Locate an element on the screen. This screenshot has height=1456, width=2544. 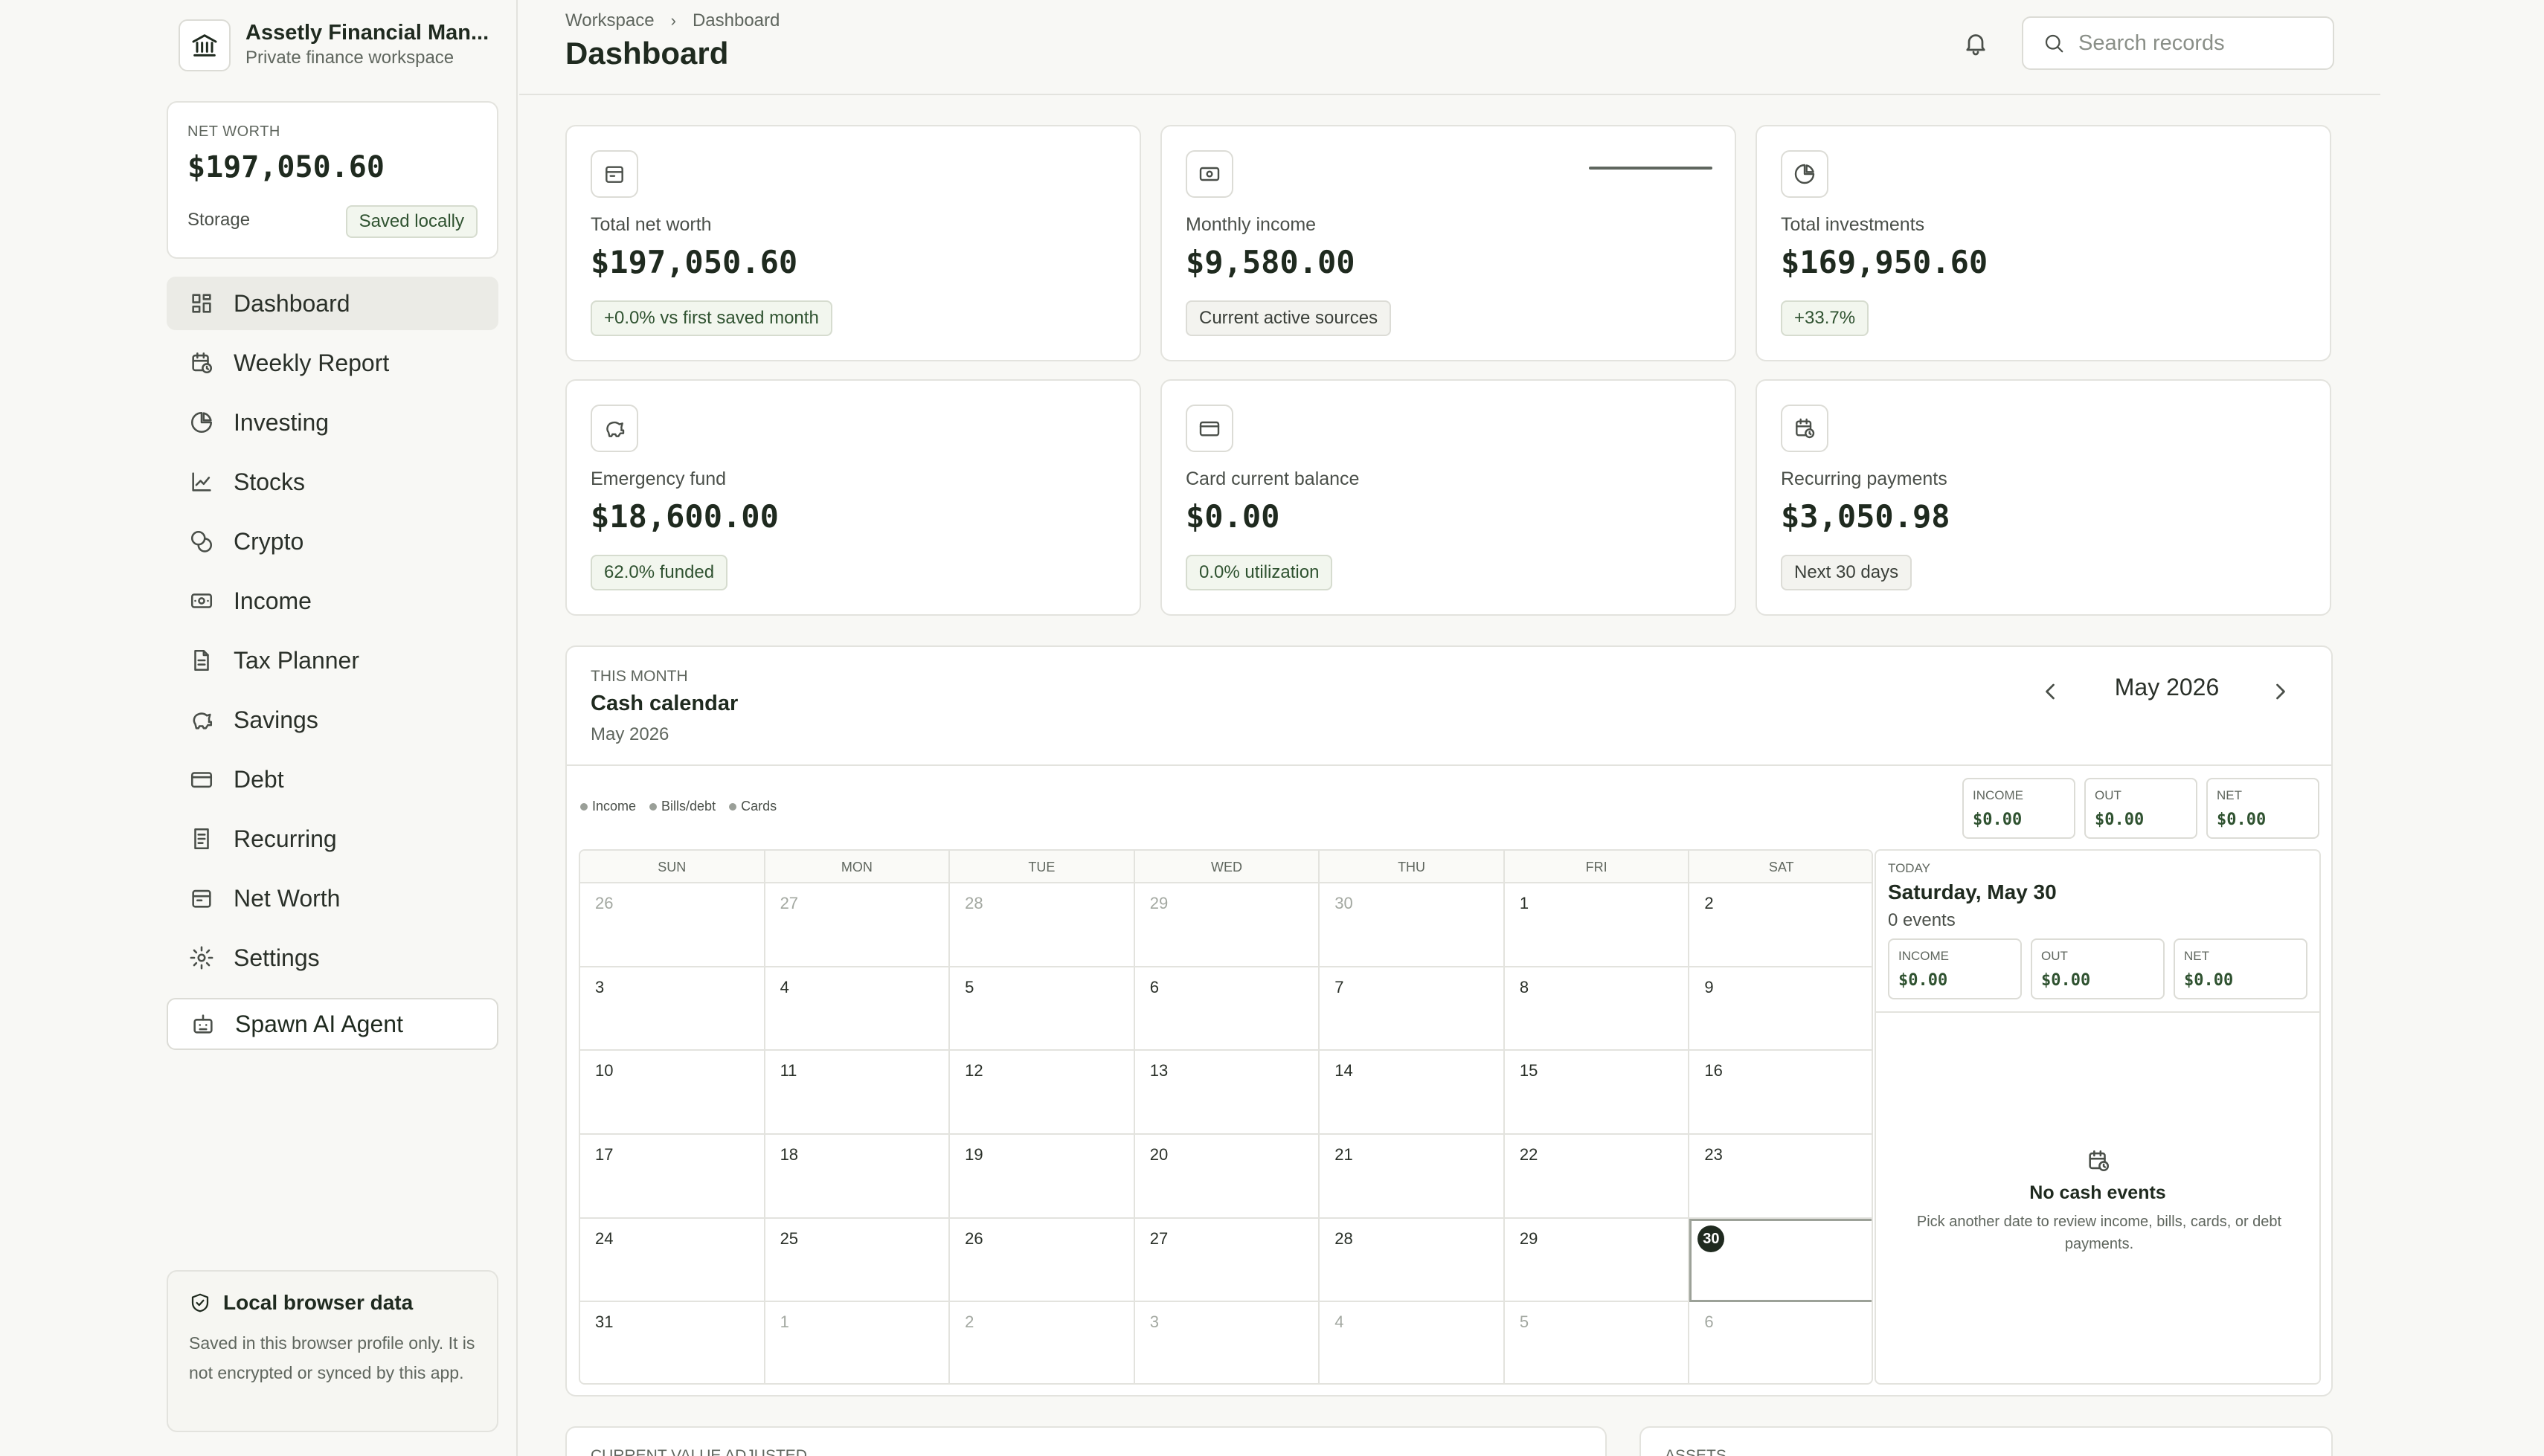
sidebar-item-label: Dashboard is located at coordinates (292, 303).